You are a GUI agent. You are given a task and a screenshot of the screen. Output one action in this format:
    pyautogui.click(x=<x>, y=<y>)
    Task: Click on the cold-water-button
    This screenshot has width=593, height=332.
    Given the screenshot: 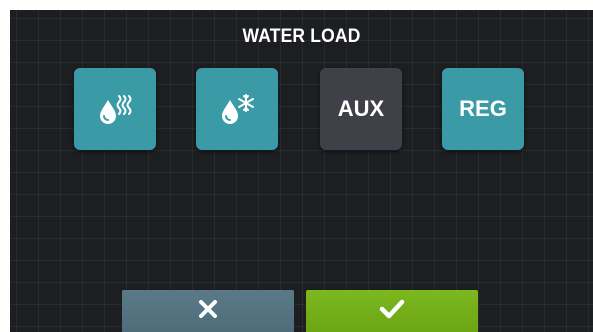 What is the action you would take?
    pyautogui.click(x=237, y=109)
    